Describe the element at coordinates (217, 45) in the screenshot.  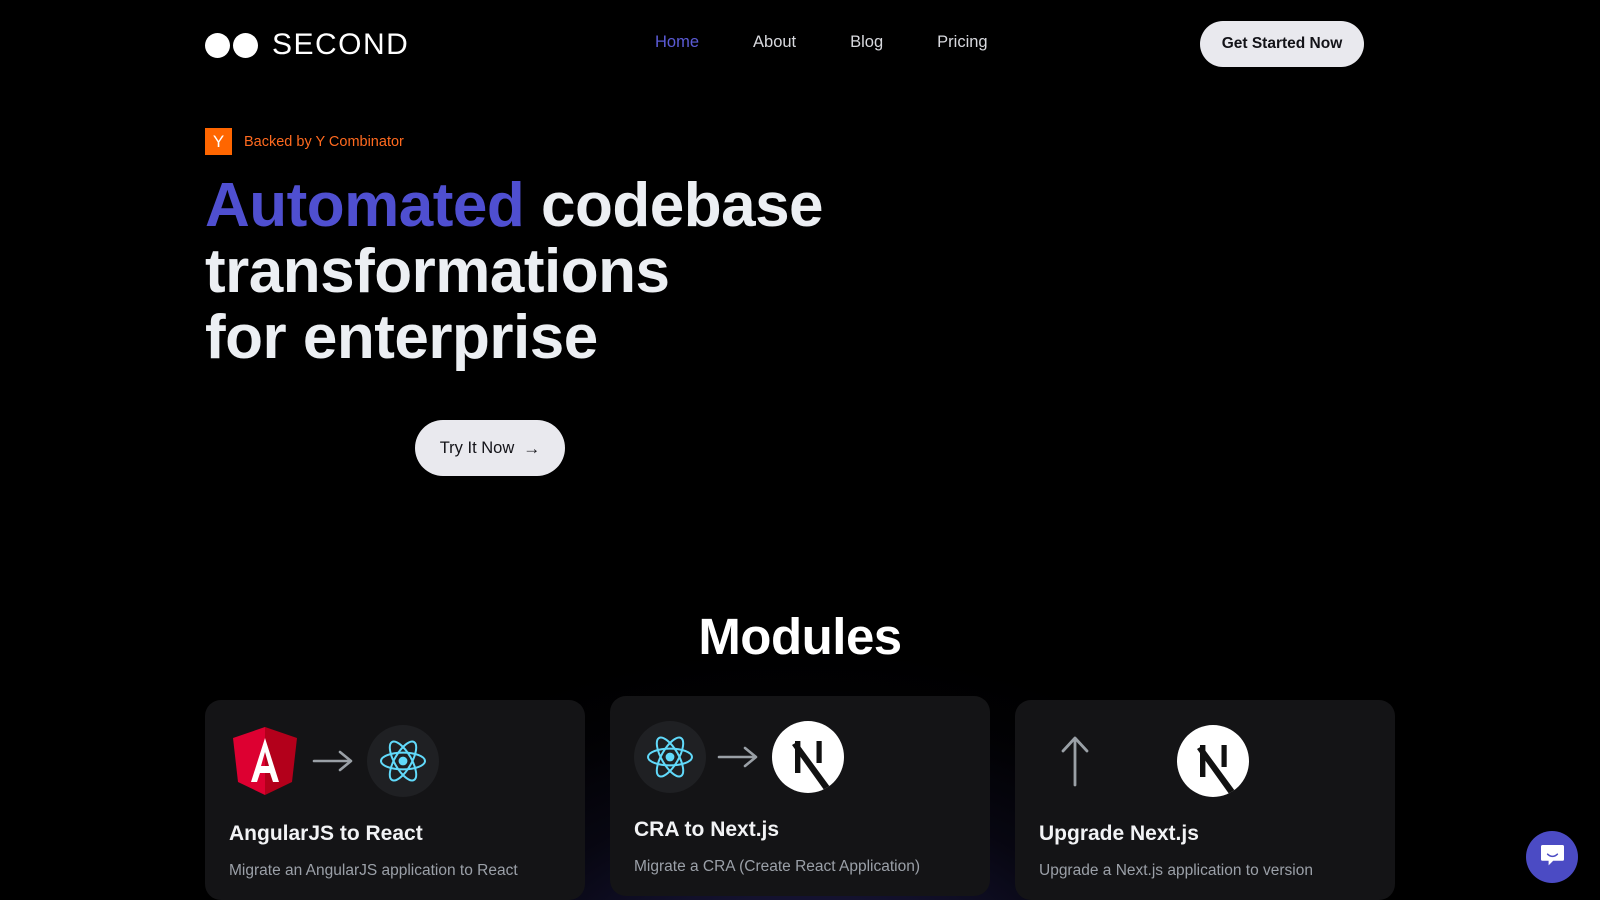
I see `two-dots-icon` at that location.